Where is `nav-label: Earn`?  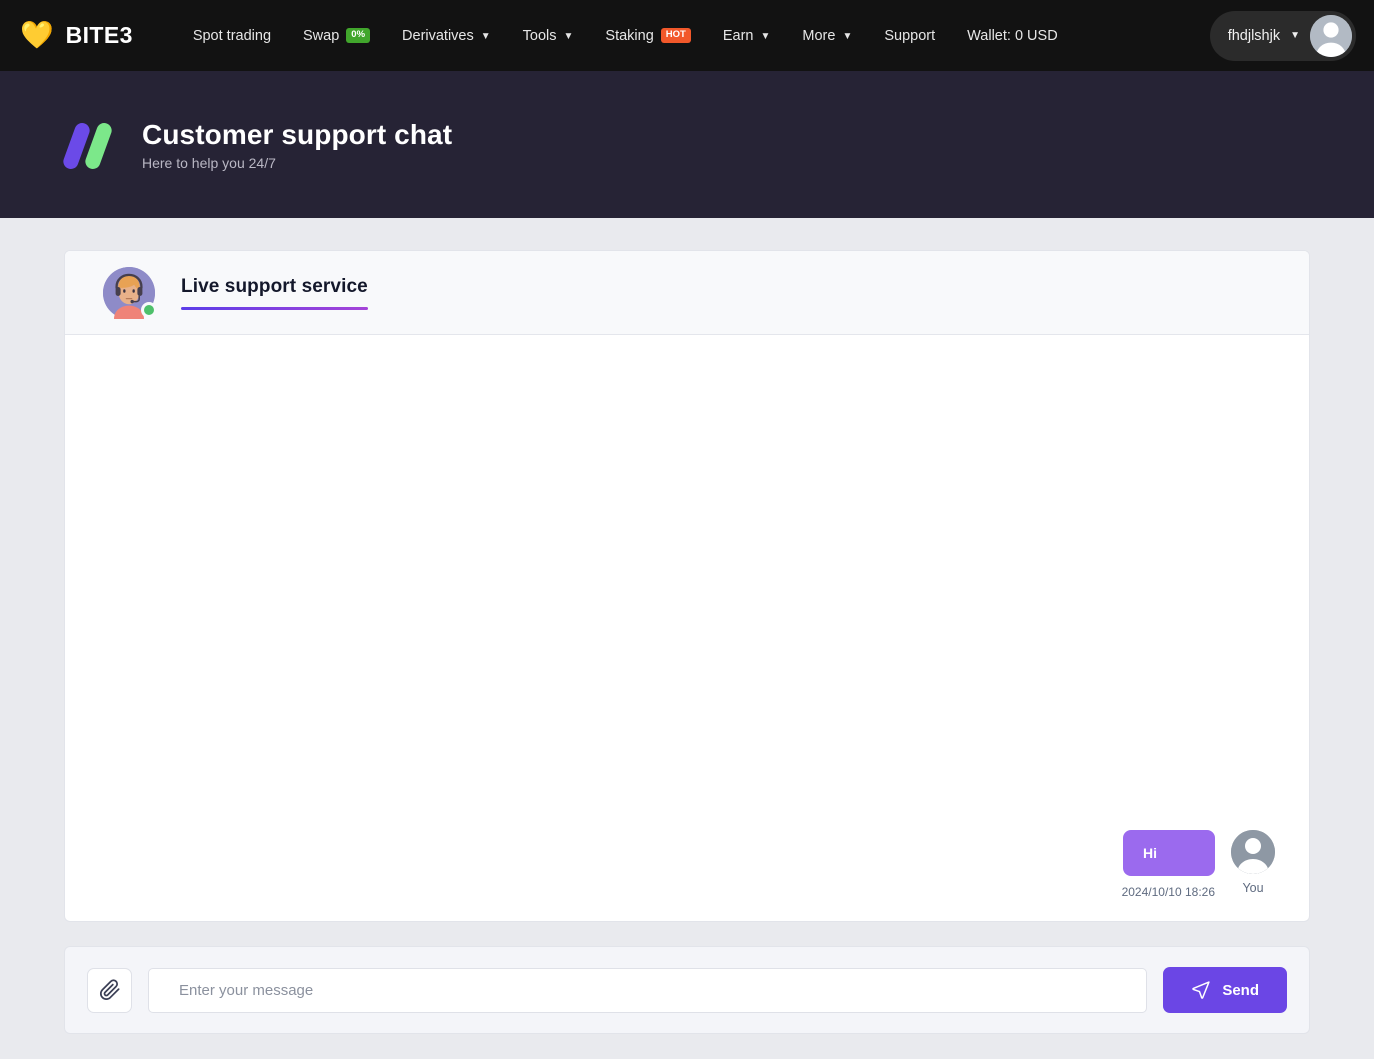 nav-label: Earn is located at coordinates (738, 35).